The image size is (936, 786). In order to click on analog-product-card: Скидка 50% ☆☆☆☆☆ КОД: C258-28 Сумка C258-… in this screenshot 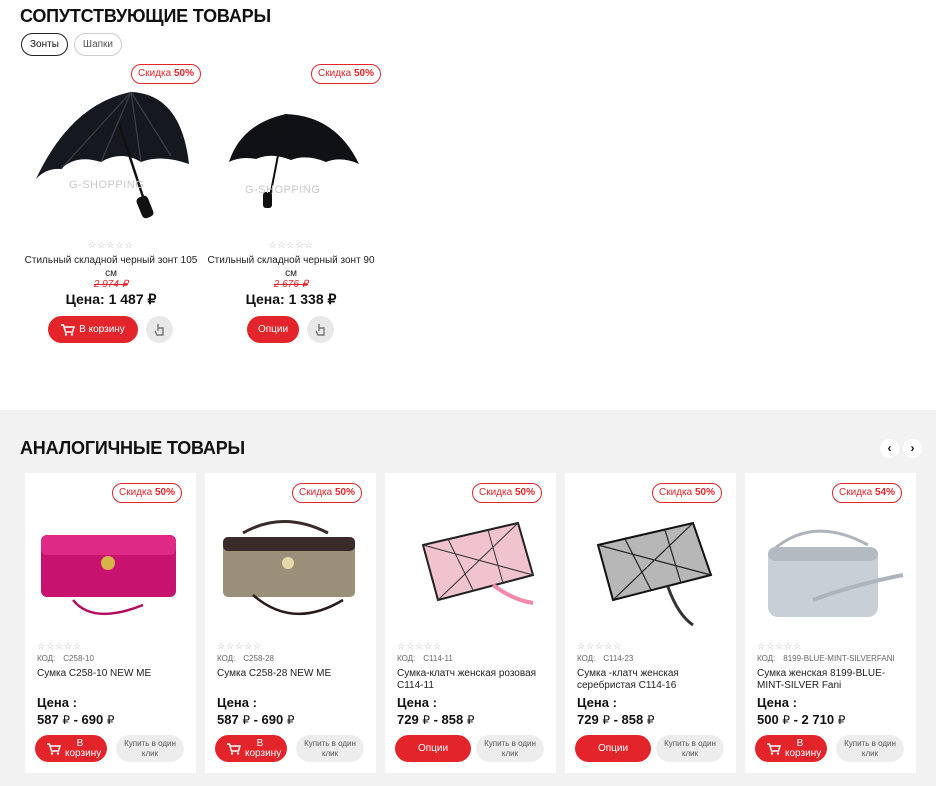, I will do `click(290, 623)`.